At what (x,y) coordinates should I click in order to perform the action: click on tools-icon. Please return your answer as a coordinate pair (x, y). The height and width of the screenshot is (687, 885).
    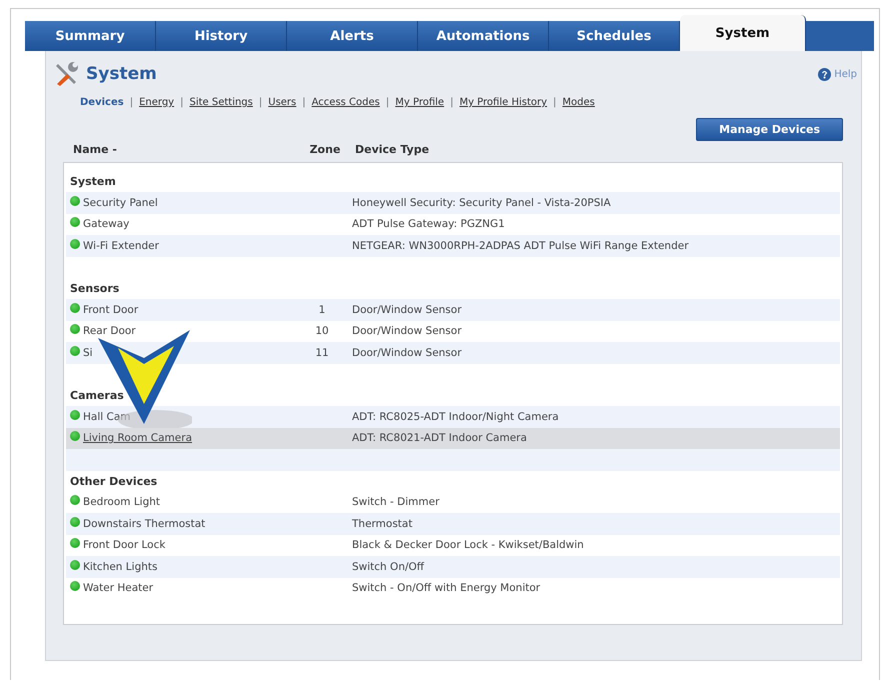
    Looking at the image, I should click on (67, 74).